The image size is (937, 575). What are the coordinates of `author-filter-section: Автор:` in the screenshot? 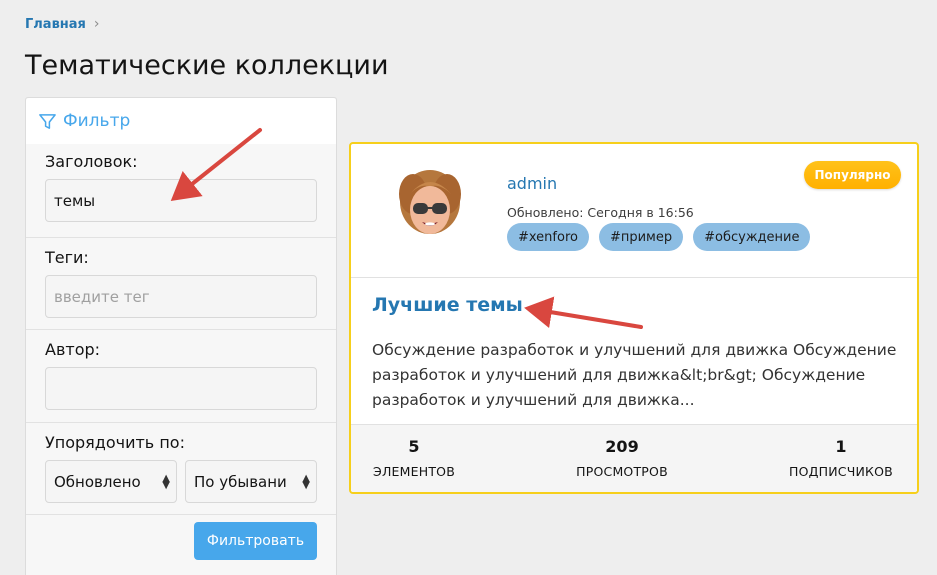 It's located at (181, 375).